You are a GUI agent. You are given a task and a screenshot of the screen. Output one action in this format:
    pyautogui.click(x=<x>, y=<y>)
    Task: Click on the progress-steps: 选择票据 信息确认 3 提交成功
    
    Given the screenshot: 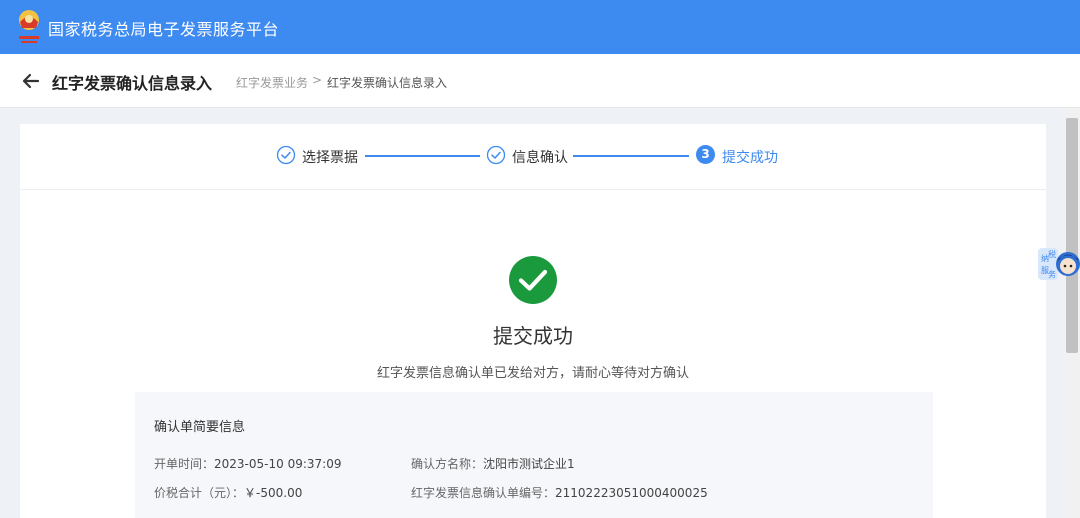 What is the action you would take?
    pyautogui.click(x=533, y=157)
    